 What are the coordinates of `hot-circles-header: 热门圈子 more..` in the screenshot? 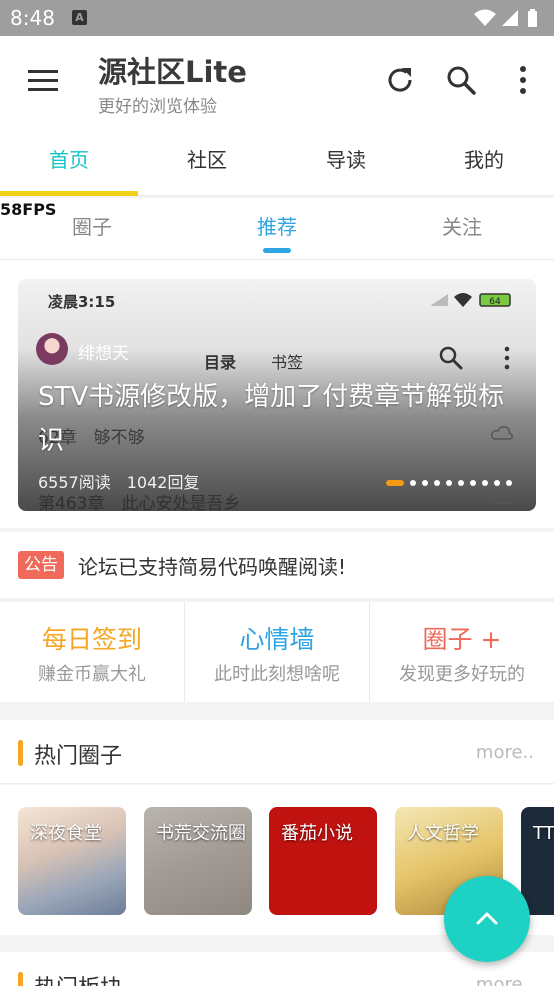 It's located at (277, 752).